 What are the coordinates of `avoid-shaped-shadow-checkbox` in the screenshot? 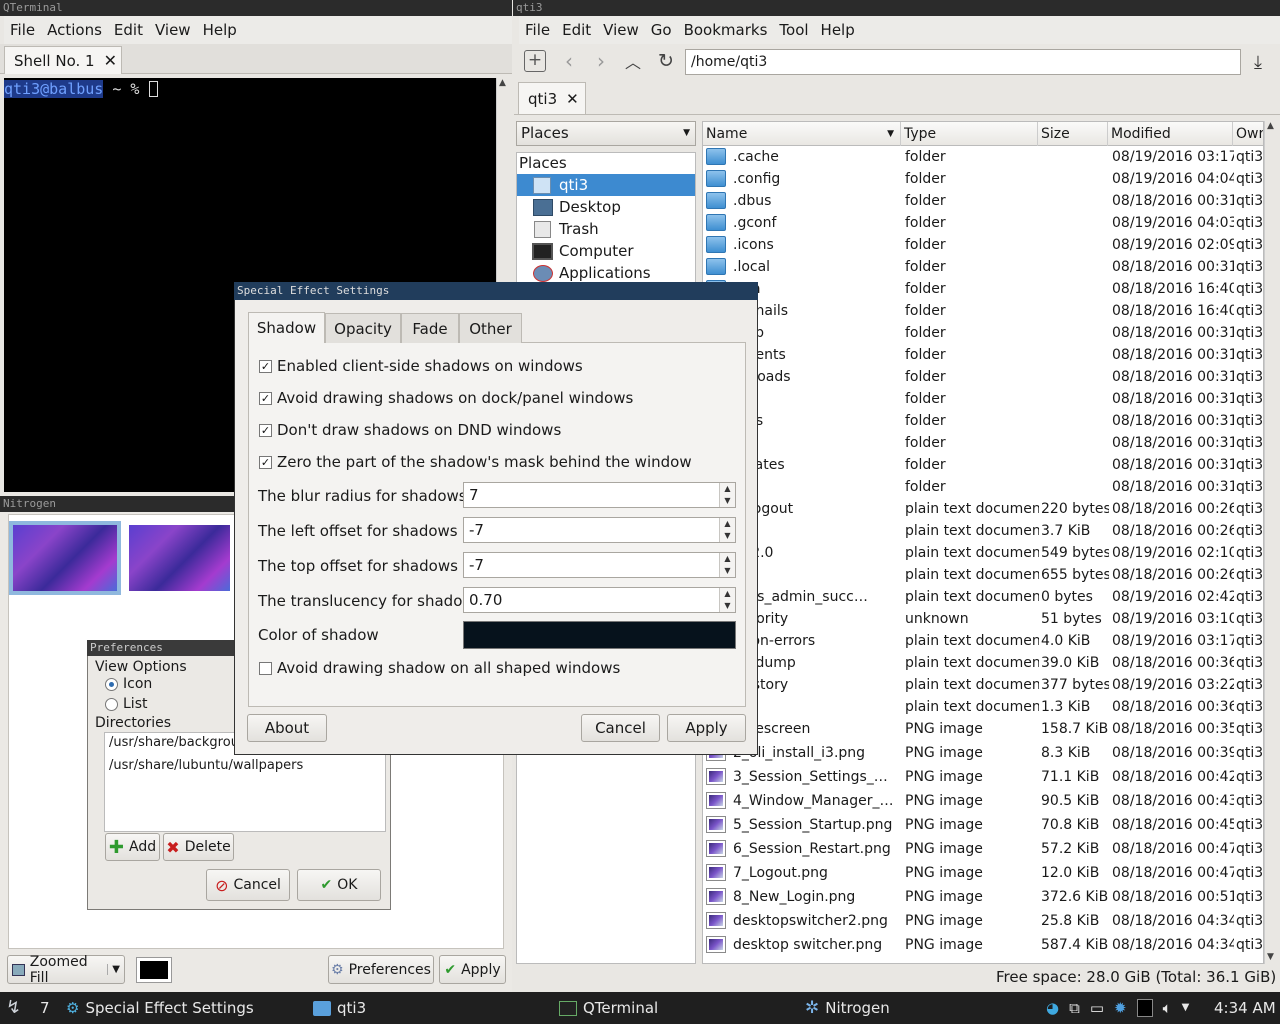 It's located at (265, 668).